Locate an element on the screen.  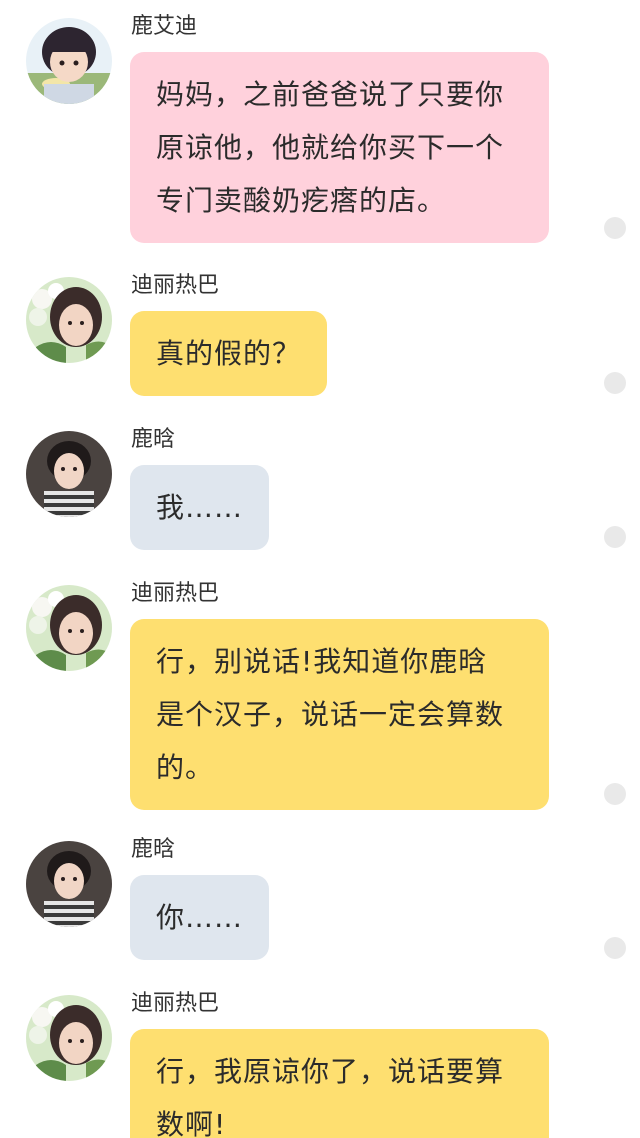
message-text-line: 原谅他，他就给你买下一个 is located at coordinates (330, 147).